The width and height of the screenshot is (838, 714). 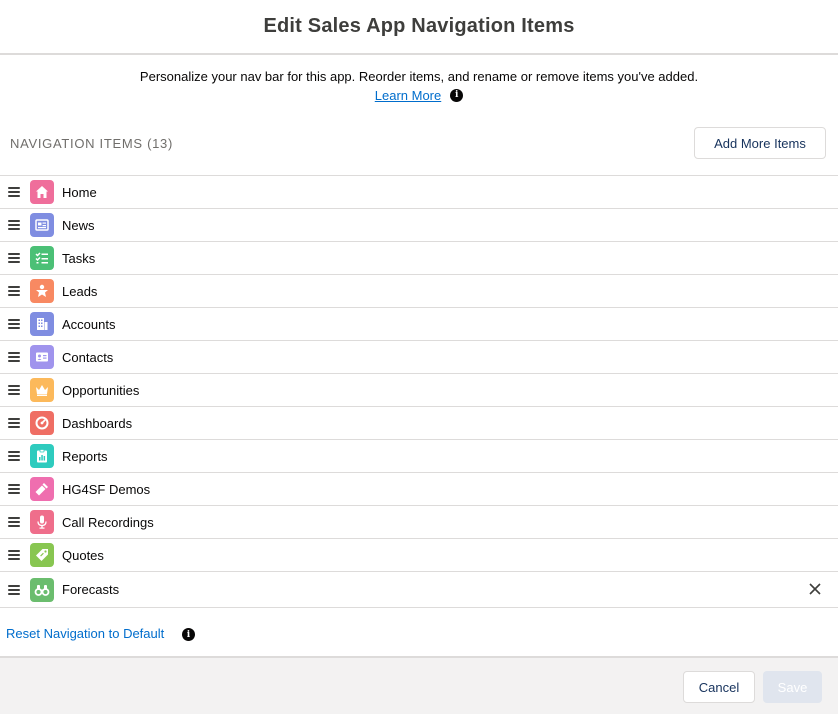 What do you see at coordinates (42, 324) in the screenshot?
I see `account-icon` at bounding box center [42, 324].